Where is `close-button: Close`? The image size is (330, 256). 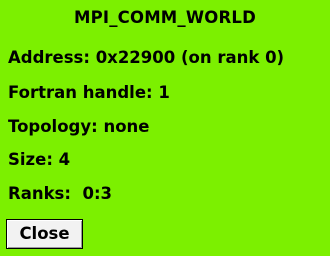 close-button: Close is located at coordinates (44, 234).